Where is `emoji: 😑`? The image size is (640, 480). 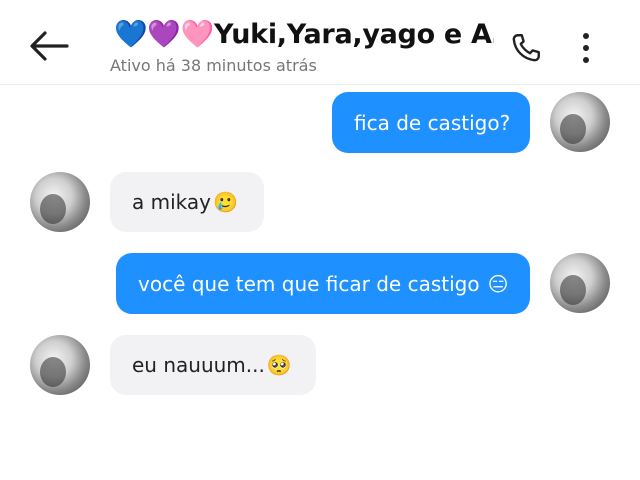 emoji: 😑 is located at coordinates (498, 283).